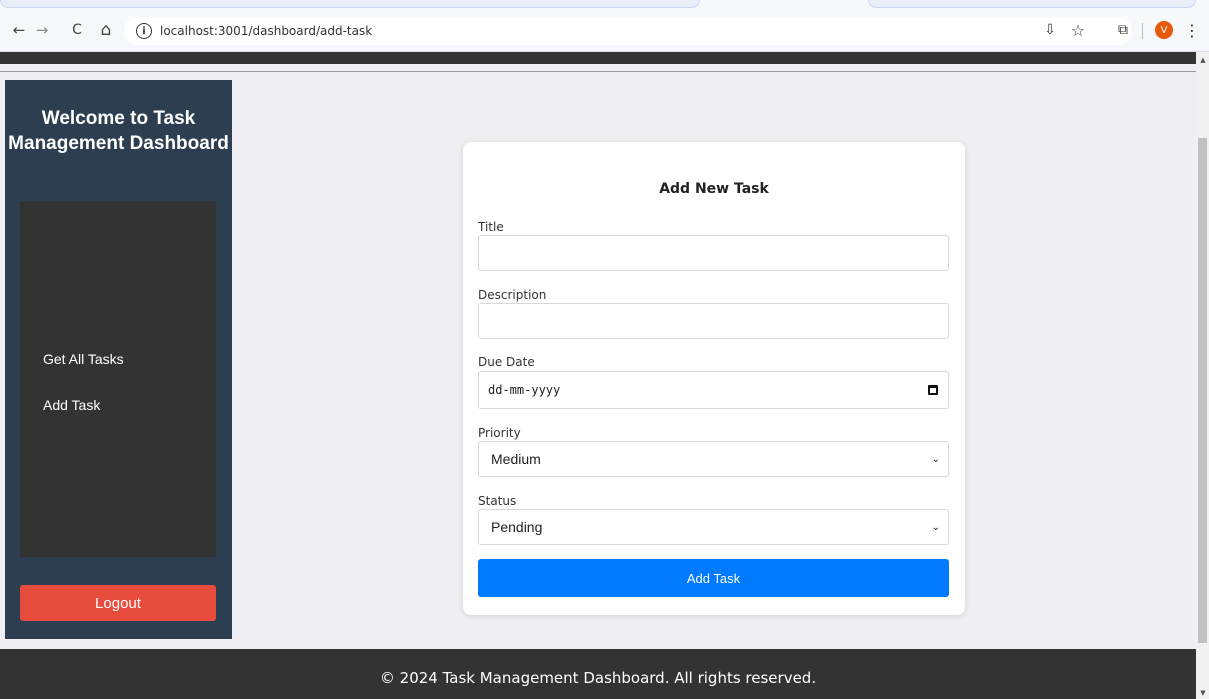  Describe the element at coordinates (713, 321) in the screenshot. I see `description-input` at that location.